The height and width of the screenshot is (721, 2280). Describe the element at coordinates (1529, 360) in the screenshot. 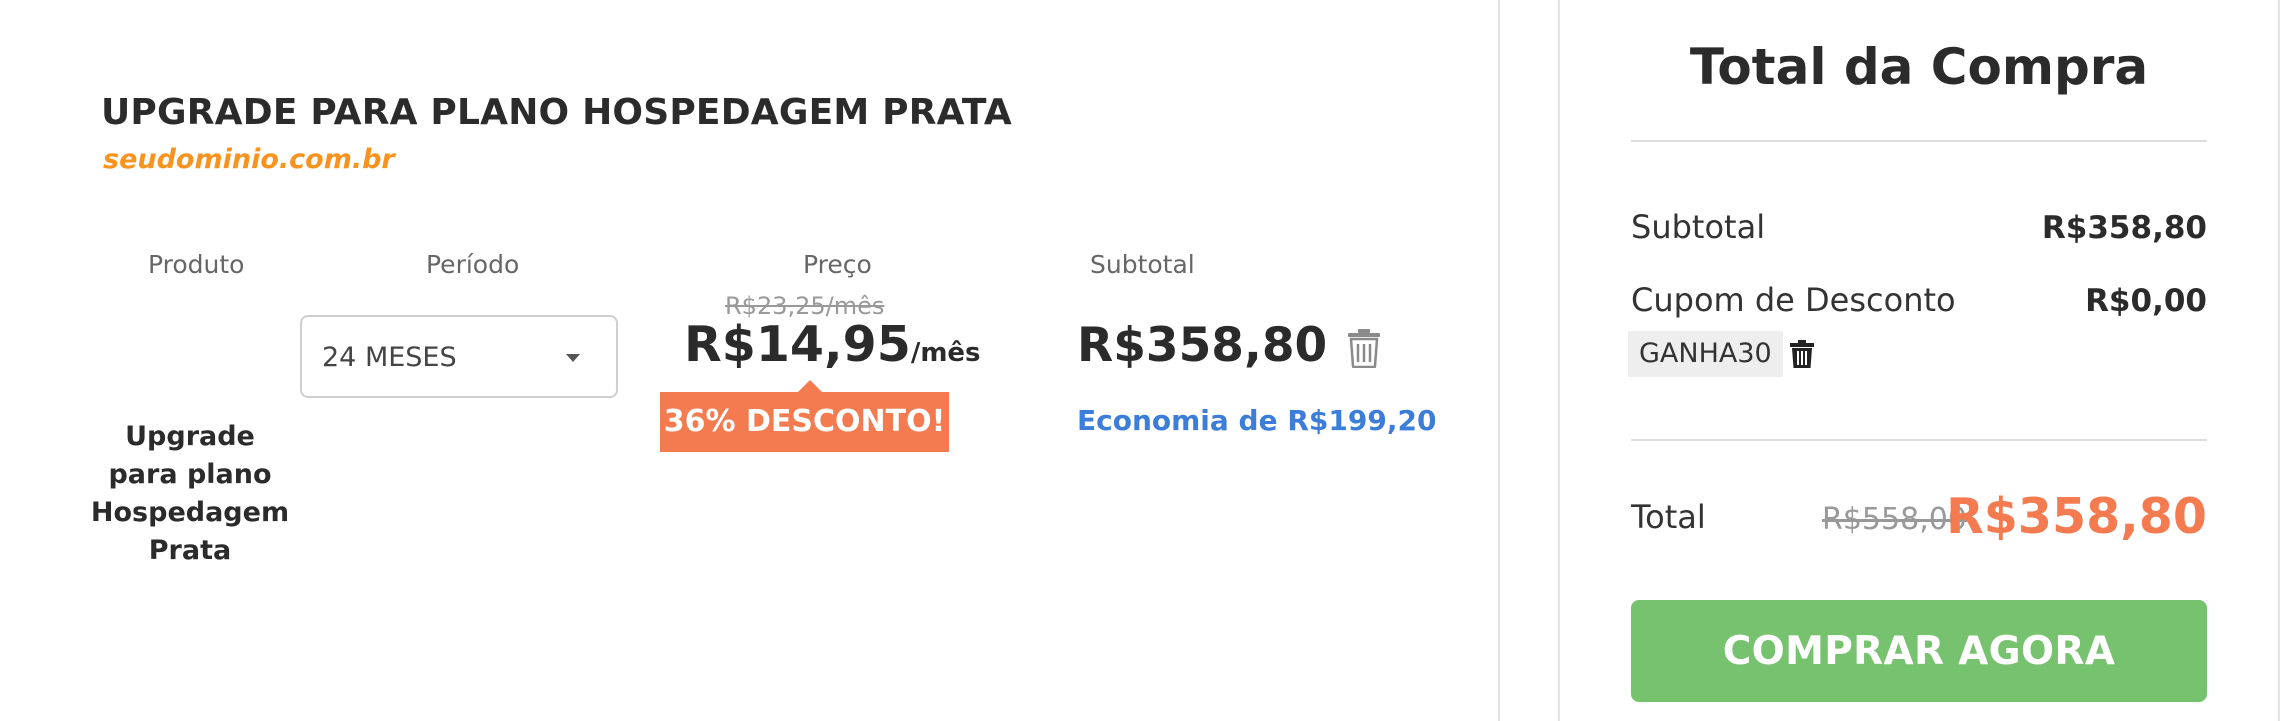

I see `gutter` at that location.